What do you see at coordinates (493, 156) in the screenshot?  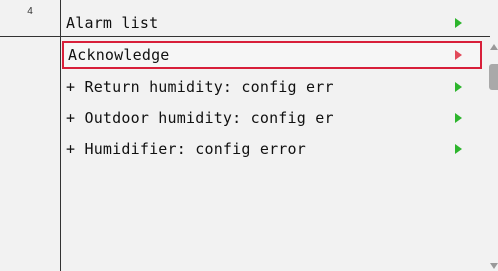 I see `scrollbar` at bounding box center [493, 156].